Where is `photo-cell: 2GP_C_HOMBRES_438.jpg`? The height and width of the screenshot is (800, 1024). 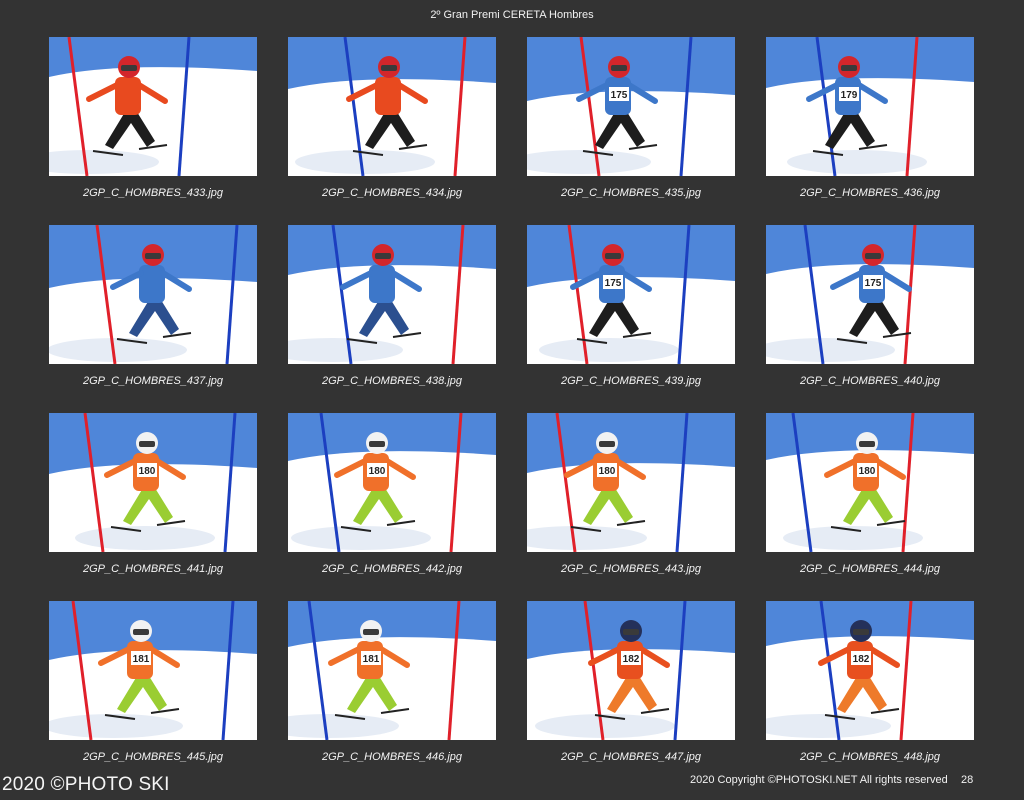
photo-cell: 2GP_C_HOMBRES_438.jpg is located at coordinates (392, 313).